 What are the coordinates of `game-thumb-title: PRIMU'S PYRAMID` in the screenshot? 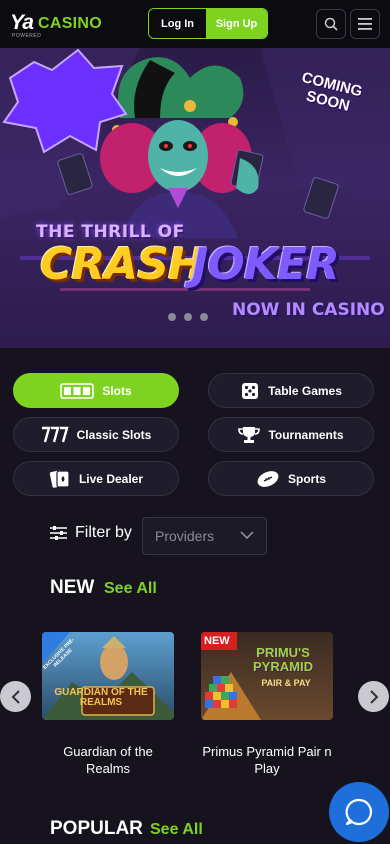 It's located at (283, 659).